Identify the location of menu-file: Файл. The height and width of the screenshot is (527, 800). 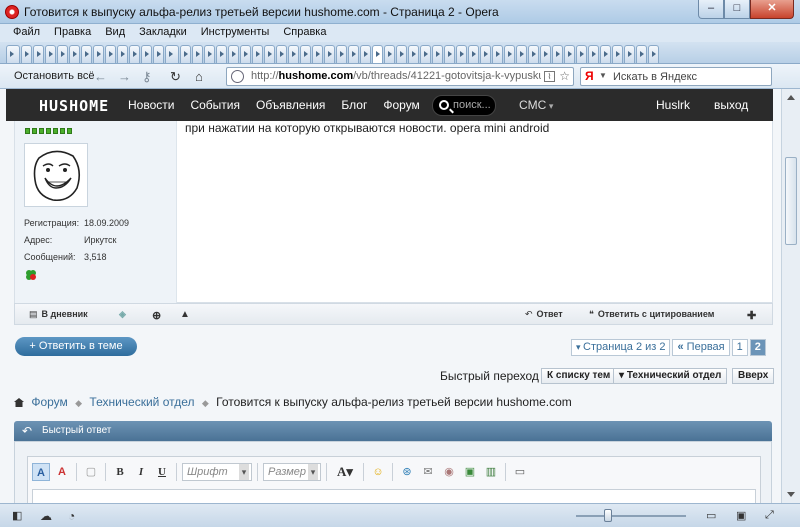
(26, 33).